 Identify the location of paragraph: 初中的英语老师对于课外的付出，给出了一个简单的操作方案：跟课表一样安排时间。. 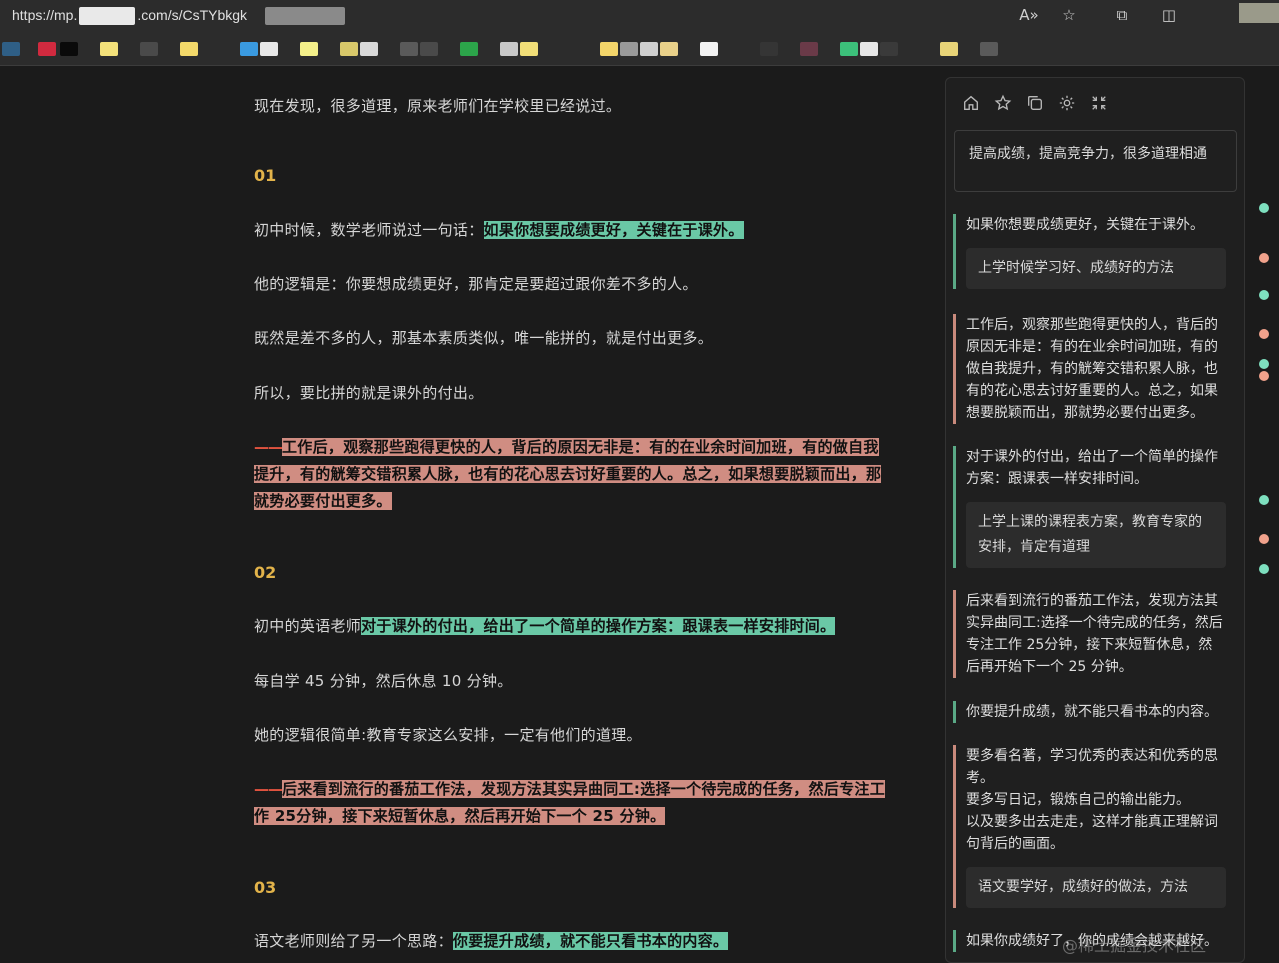
(545, 626).